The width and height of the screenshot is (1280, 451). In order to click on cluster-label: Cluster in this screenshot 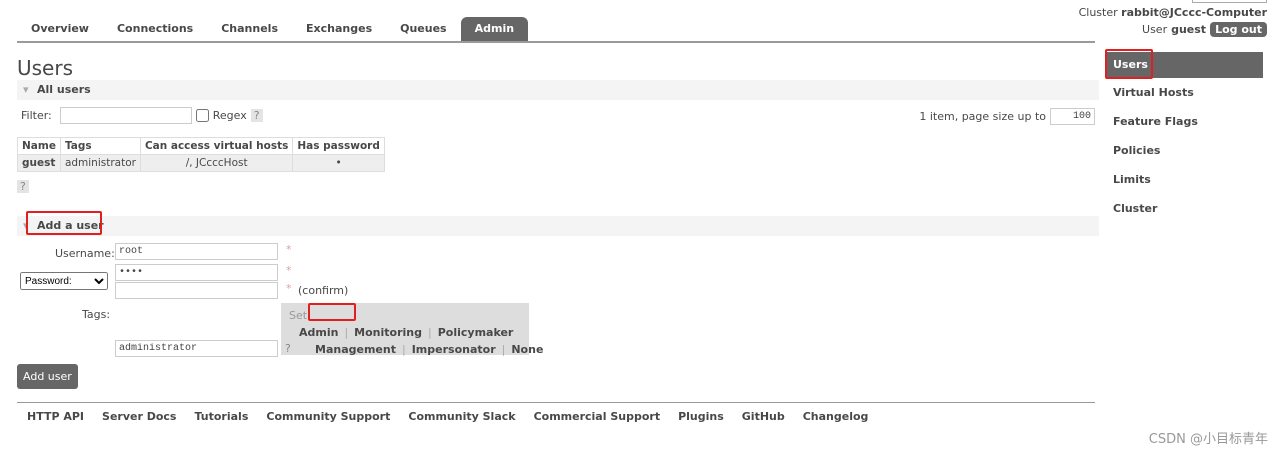, I will do `click(1098, 12)`.